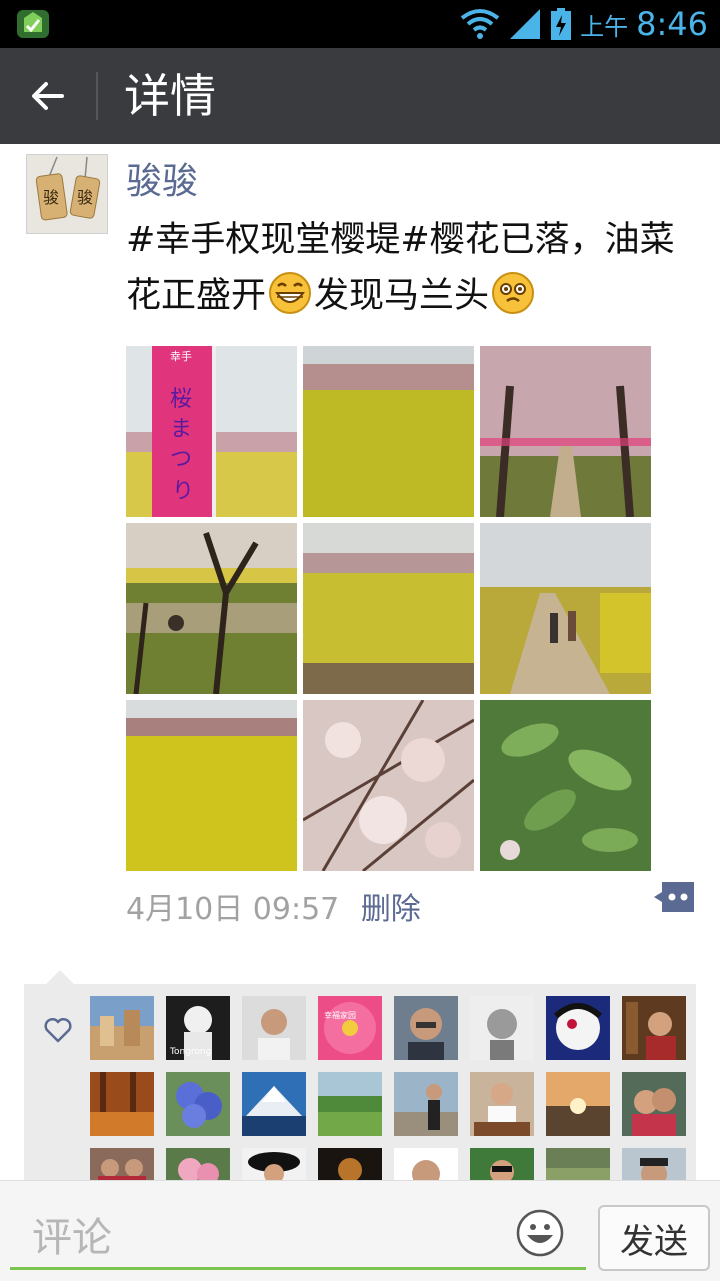  Describe the element at coordinates (360, 24) in the screenshot. I see `status-bar: 上午 8:46` at that location.